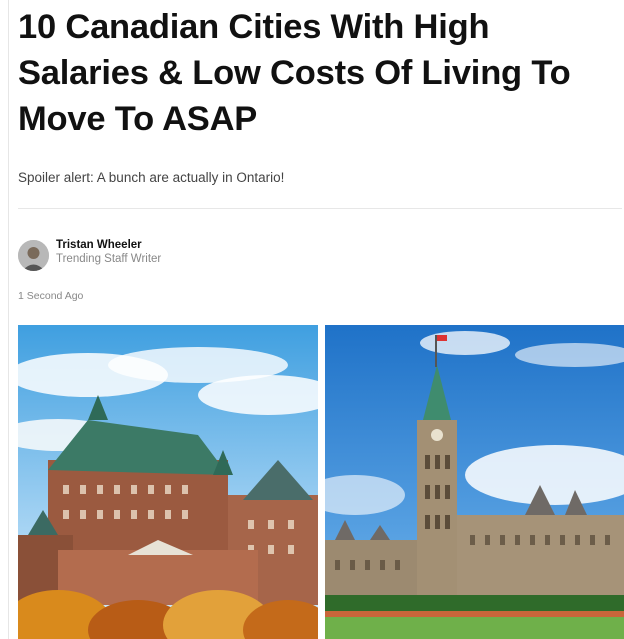  Describe the element at coordinates (109, 259) in the screenshot. I see `author-role: Trending Staff Writer` at that location.